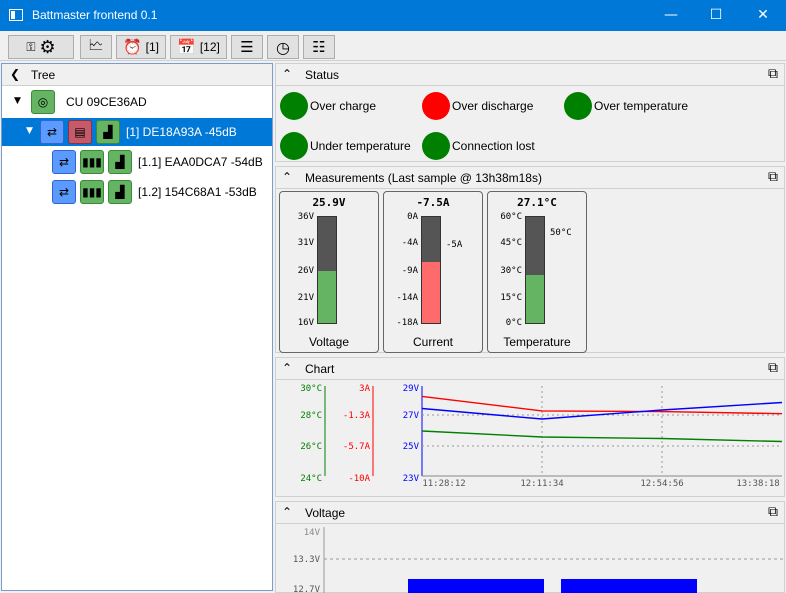 This screenshot has width=786, height=593. I want to click on gauge-tick: -18A, so click(407, 323).